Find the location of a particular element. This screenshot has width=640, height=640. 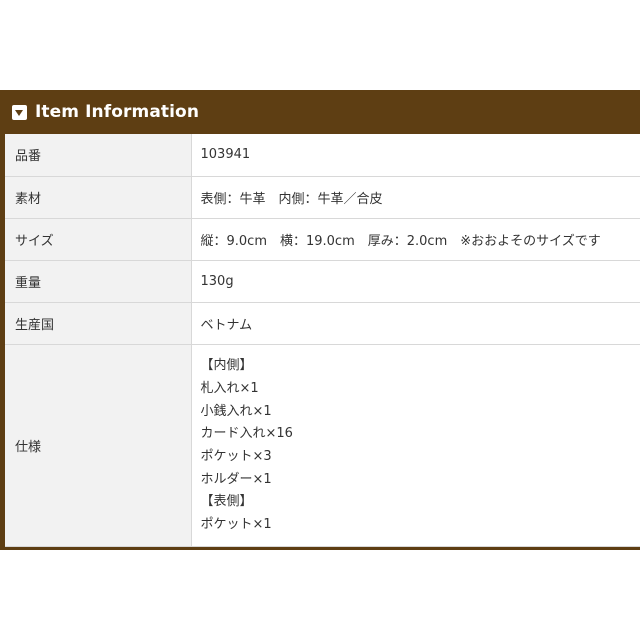

row-value: ベトナム is located at coordinates (415, 323).